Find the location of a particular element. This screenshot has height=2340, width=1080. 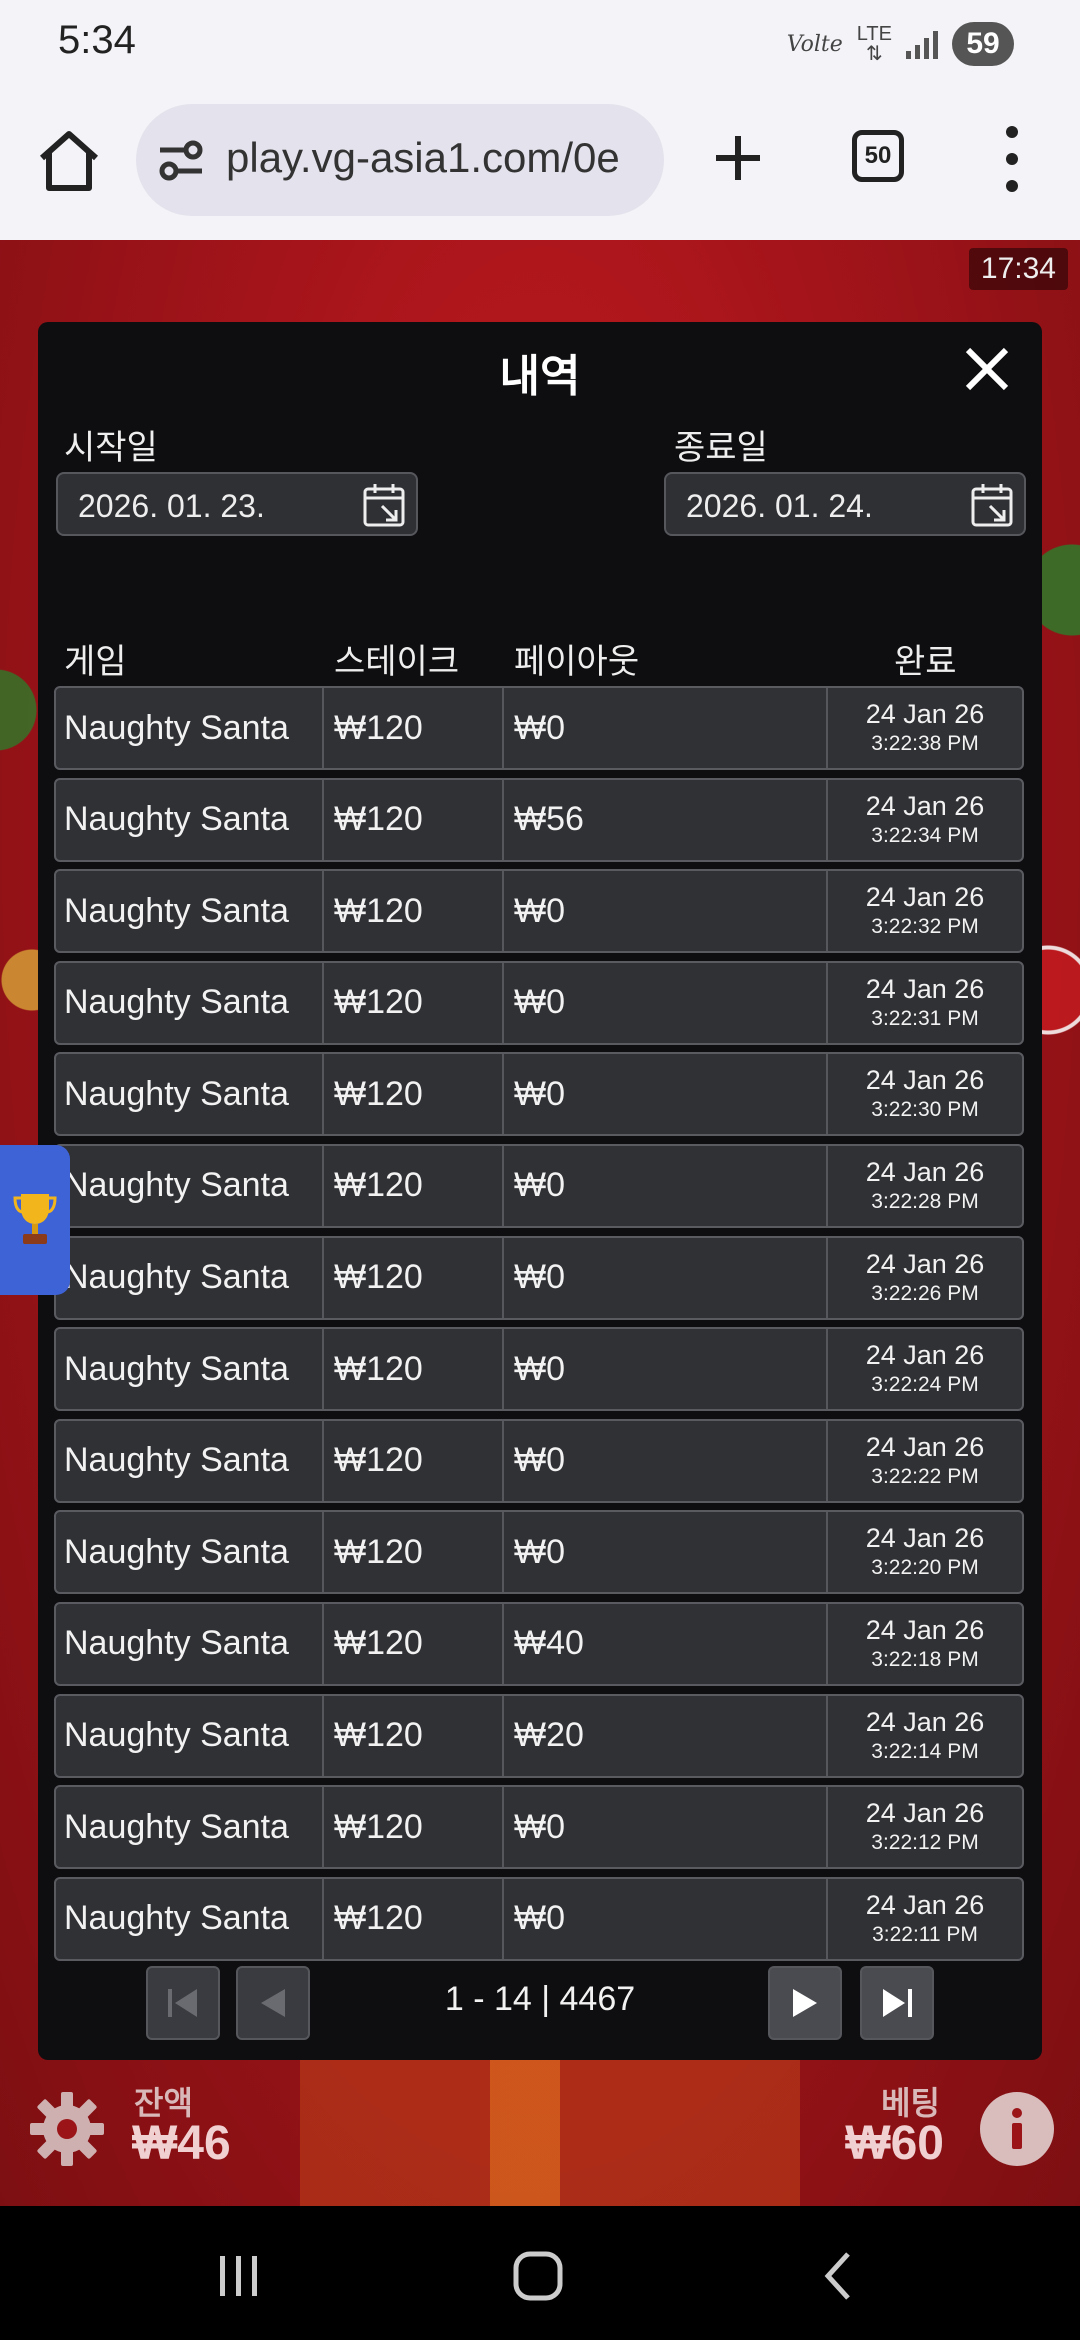

recents-icon is located at coordinates (238, 2276).